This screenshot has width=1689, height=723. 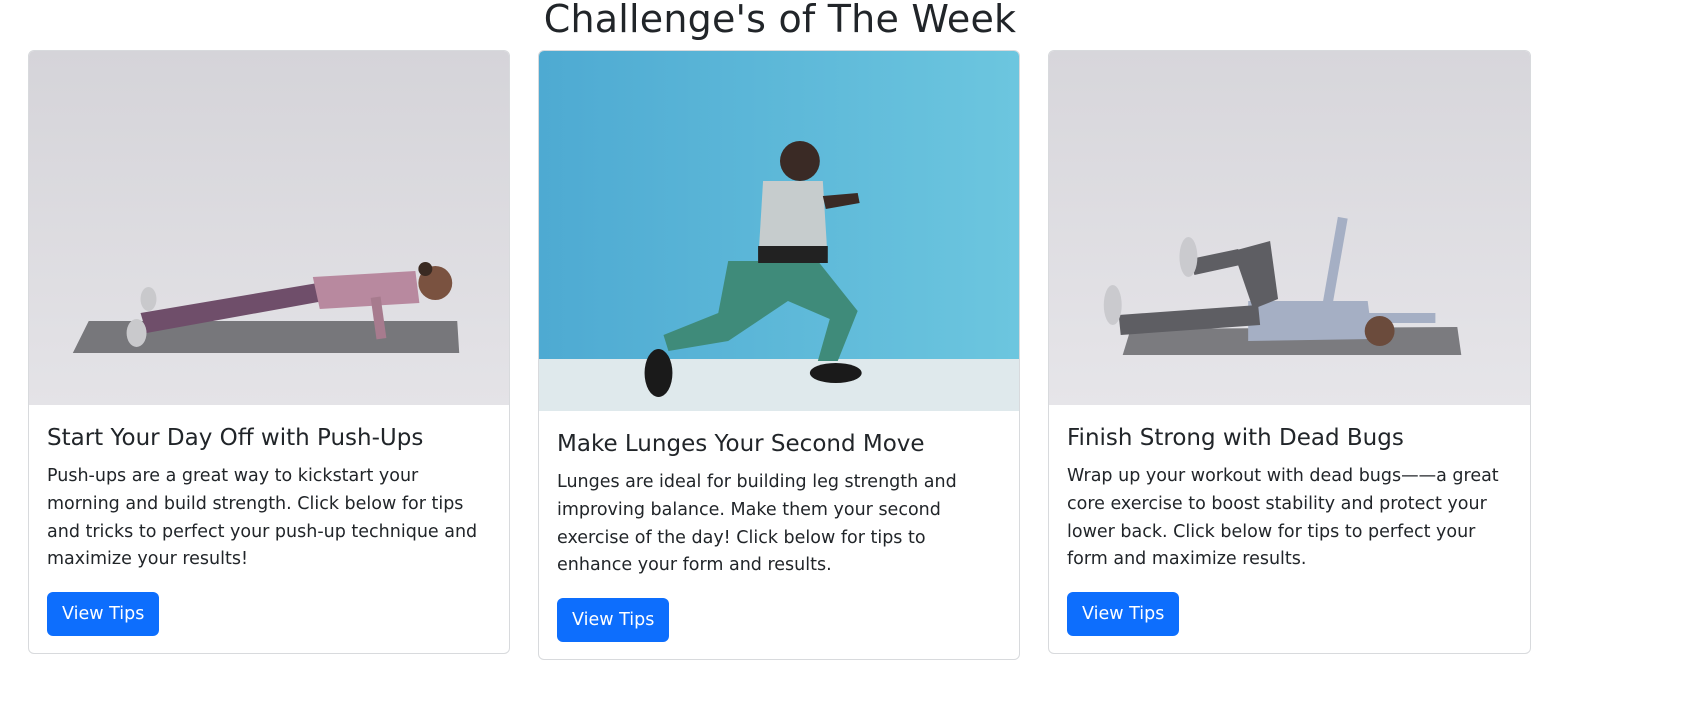 What do you see at coordinates (741, 444) in the screenshot?
I see `card-title: Make Lunges Your Second Move` at bounding box center [741, 444].